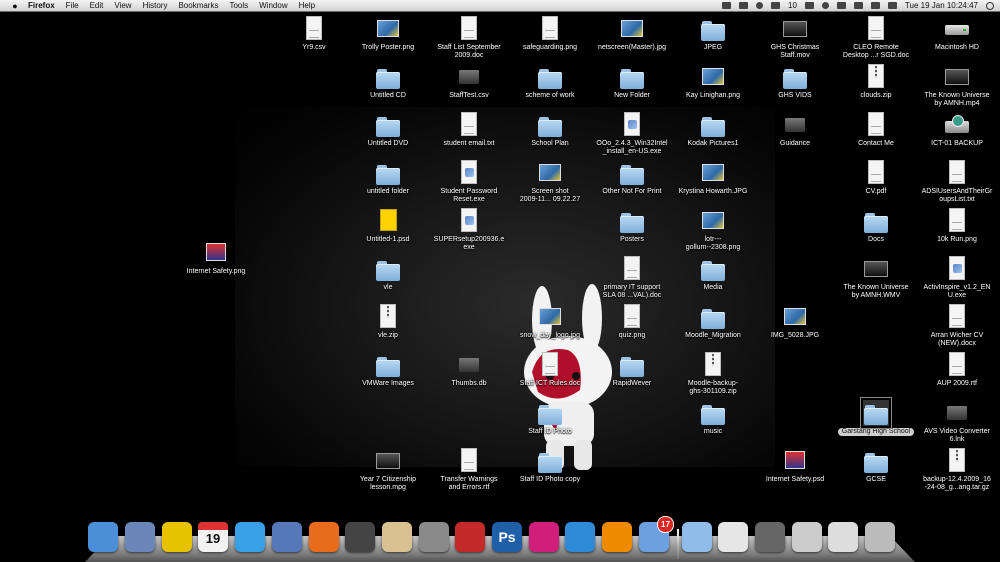 The width and height of the screenshot is (1000, 562). Describe the element at coordinates (743, 5) in the screenshot. I see `monitor-icon` at that location.